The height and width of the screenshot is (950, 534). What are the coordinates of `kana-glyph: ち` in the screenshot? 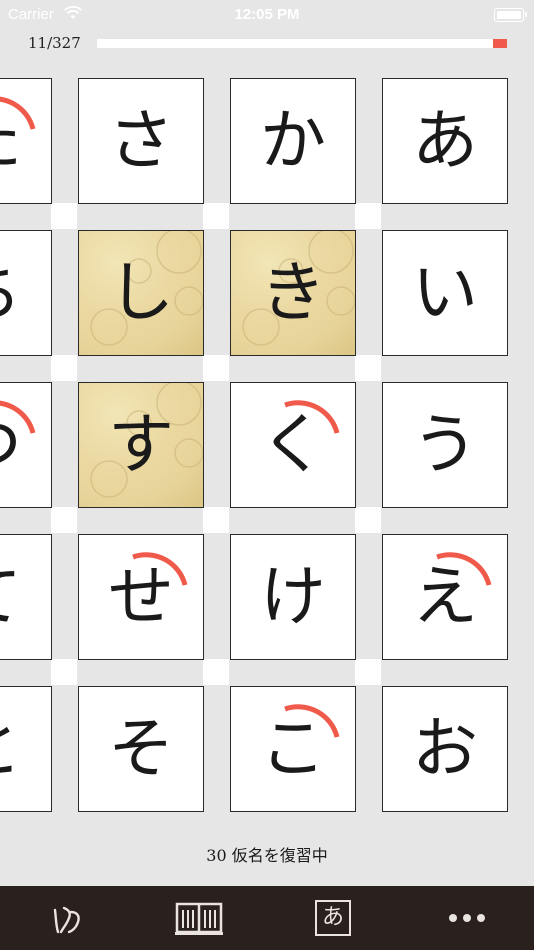 It's located at (11, 293).